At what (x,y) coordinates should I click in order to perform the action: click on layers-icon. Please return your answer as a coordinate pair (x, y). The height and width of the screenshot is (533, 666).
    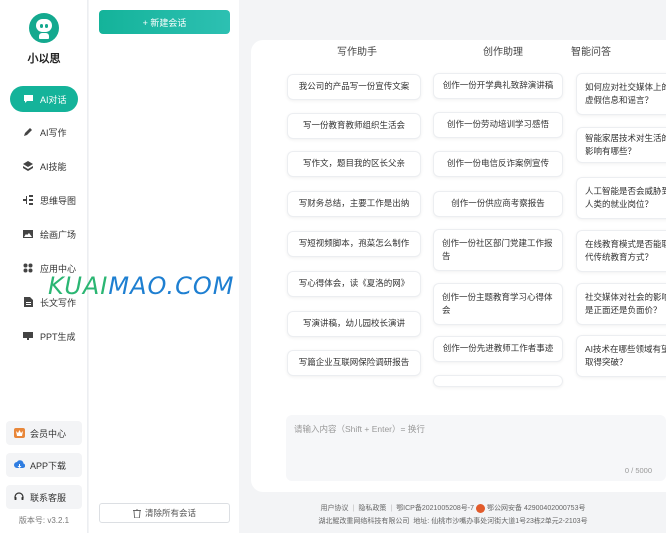
    Looking at the image, I should click on (28, 166).